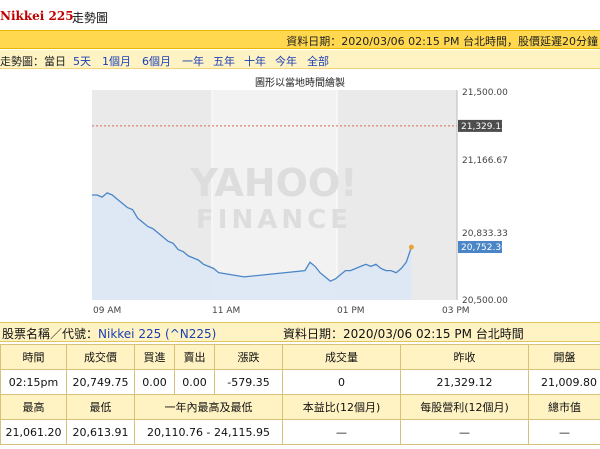 This screenshot has width=600, height=449. What do you see at coordinates (300, 15) in the screenshot?
I see `title-row: Nikkei 225 走勢圖` at bounding box center [300, 15].